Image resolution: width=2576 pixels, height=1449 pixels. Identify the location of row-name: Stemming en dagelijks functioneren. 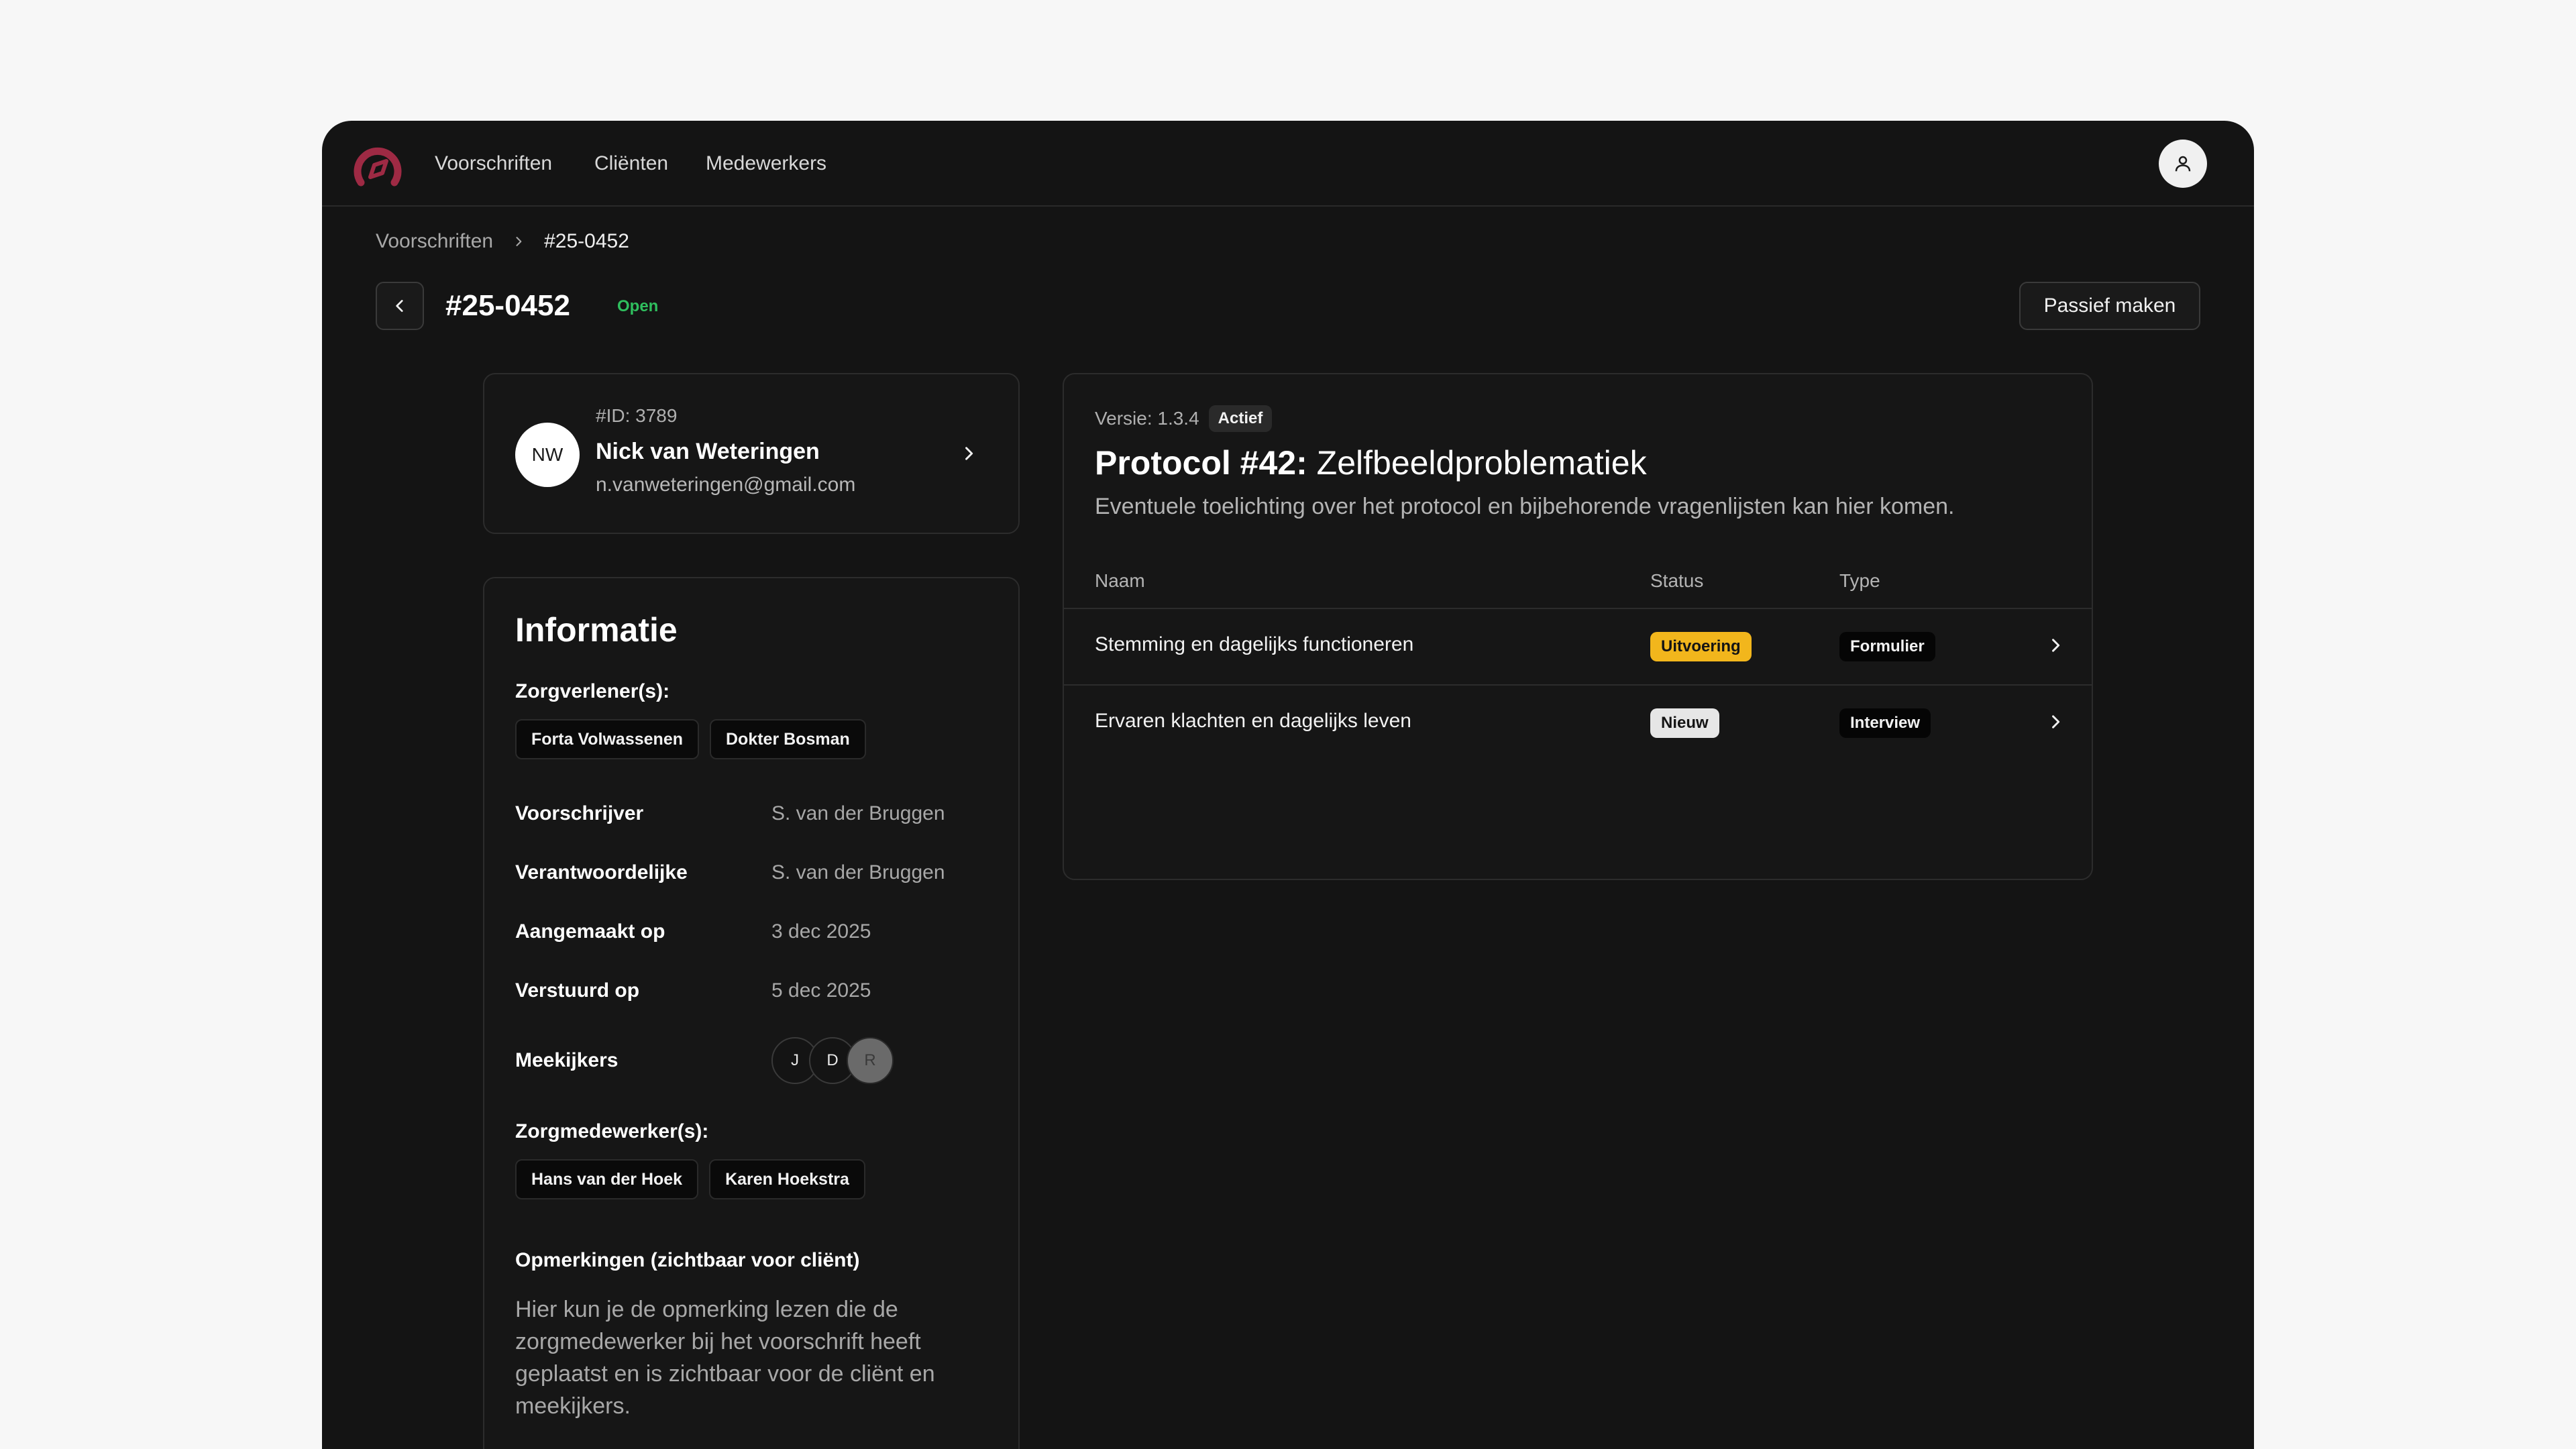
(1254, 644).